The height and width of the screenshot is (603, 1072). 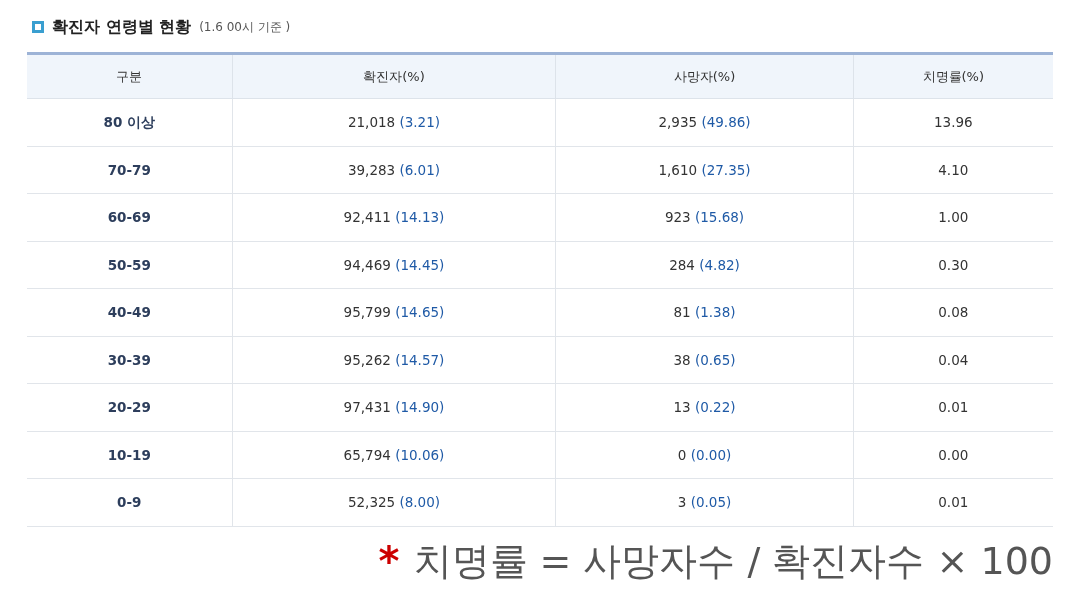 I want to click on table-cell: 80 이상, so click(x=129, y=122).